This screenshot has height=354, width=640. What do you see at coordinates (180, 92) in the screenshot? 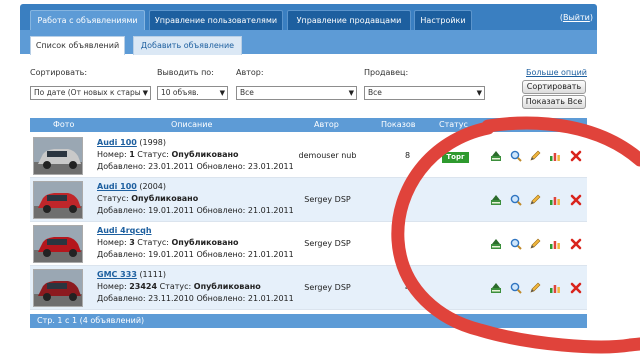
I see `per-page-select-value: 10 объяв.` at bounding box center [180, 92].